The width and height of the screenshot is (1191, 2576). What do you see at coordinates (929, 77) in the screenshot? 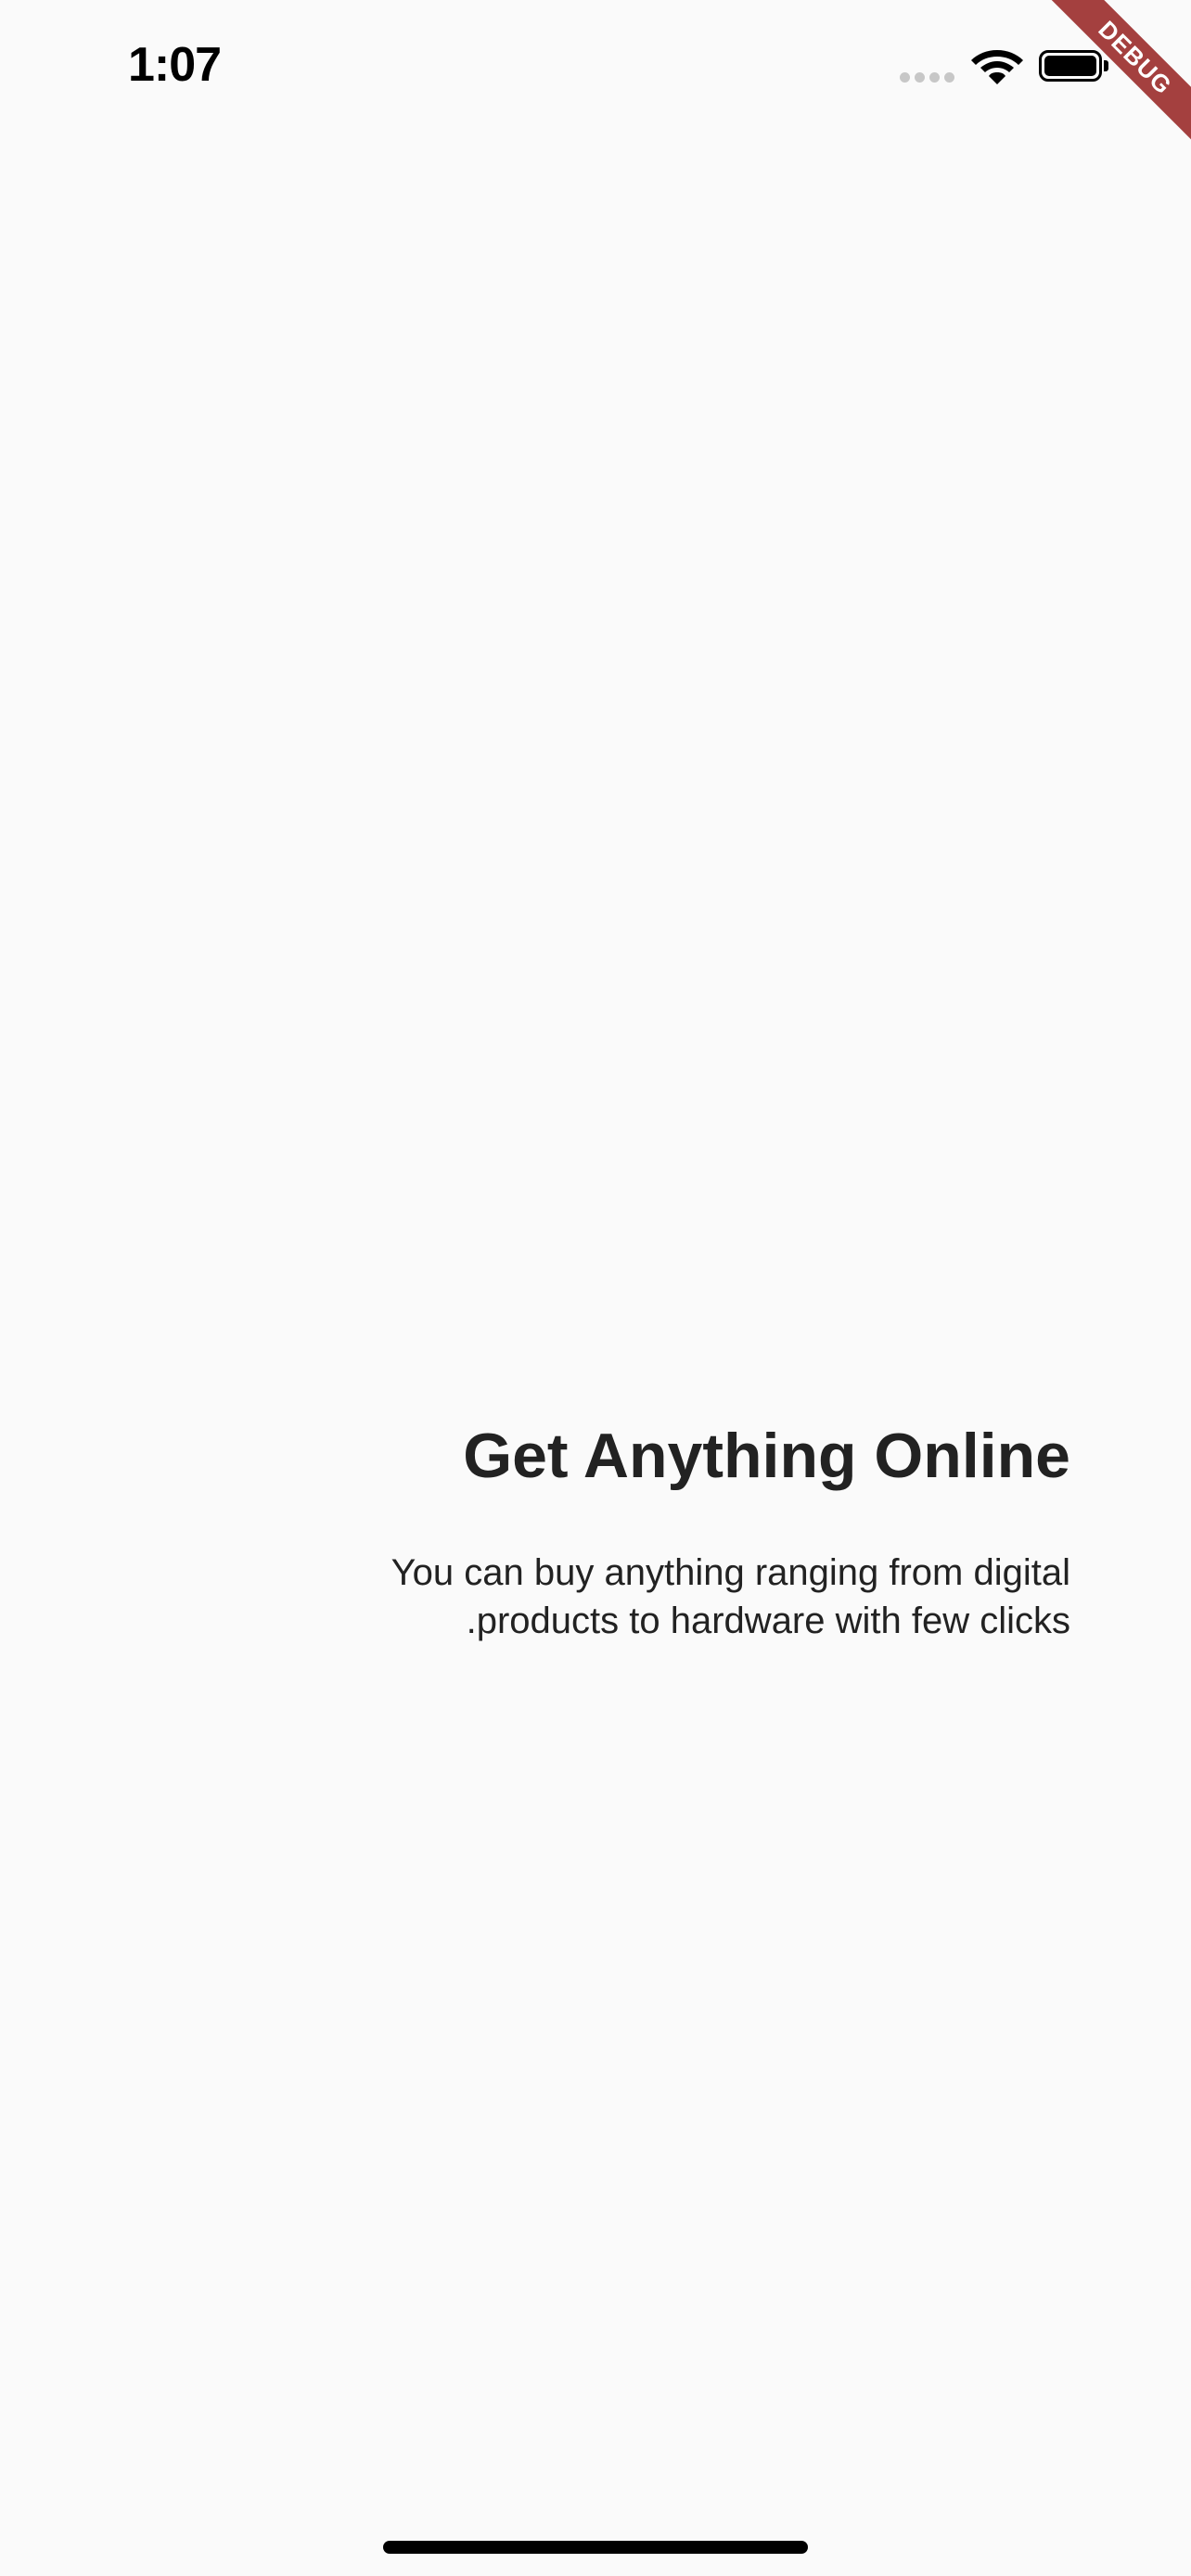
I see `cellular-signal-icon` at bounding box center [929, 77].